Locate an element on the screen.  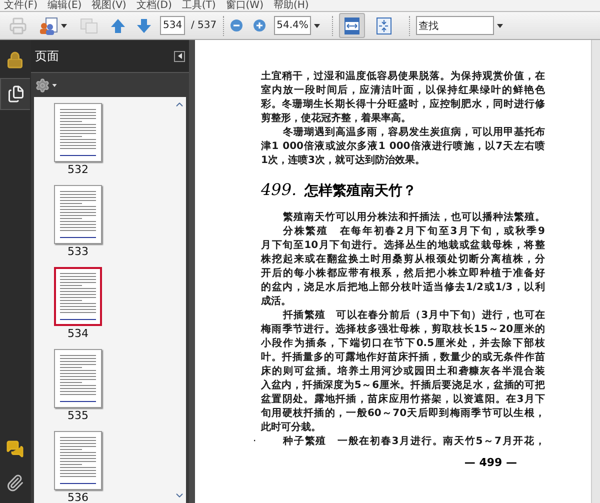
page-number-label: 534 is located at coordinates (78, 334).